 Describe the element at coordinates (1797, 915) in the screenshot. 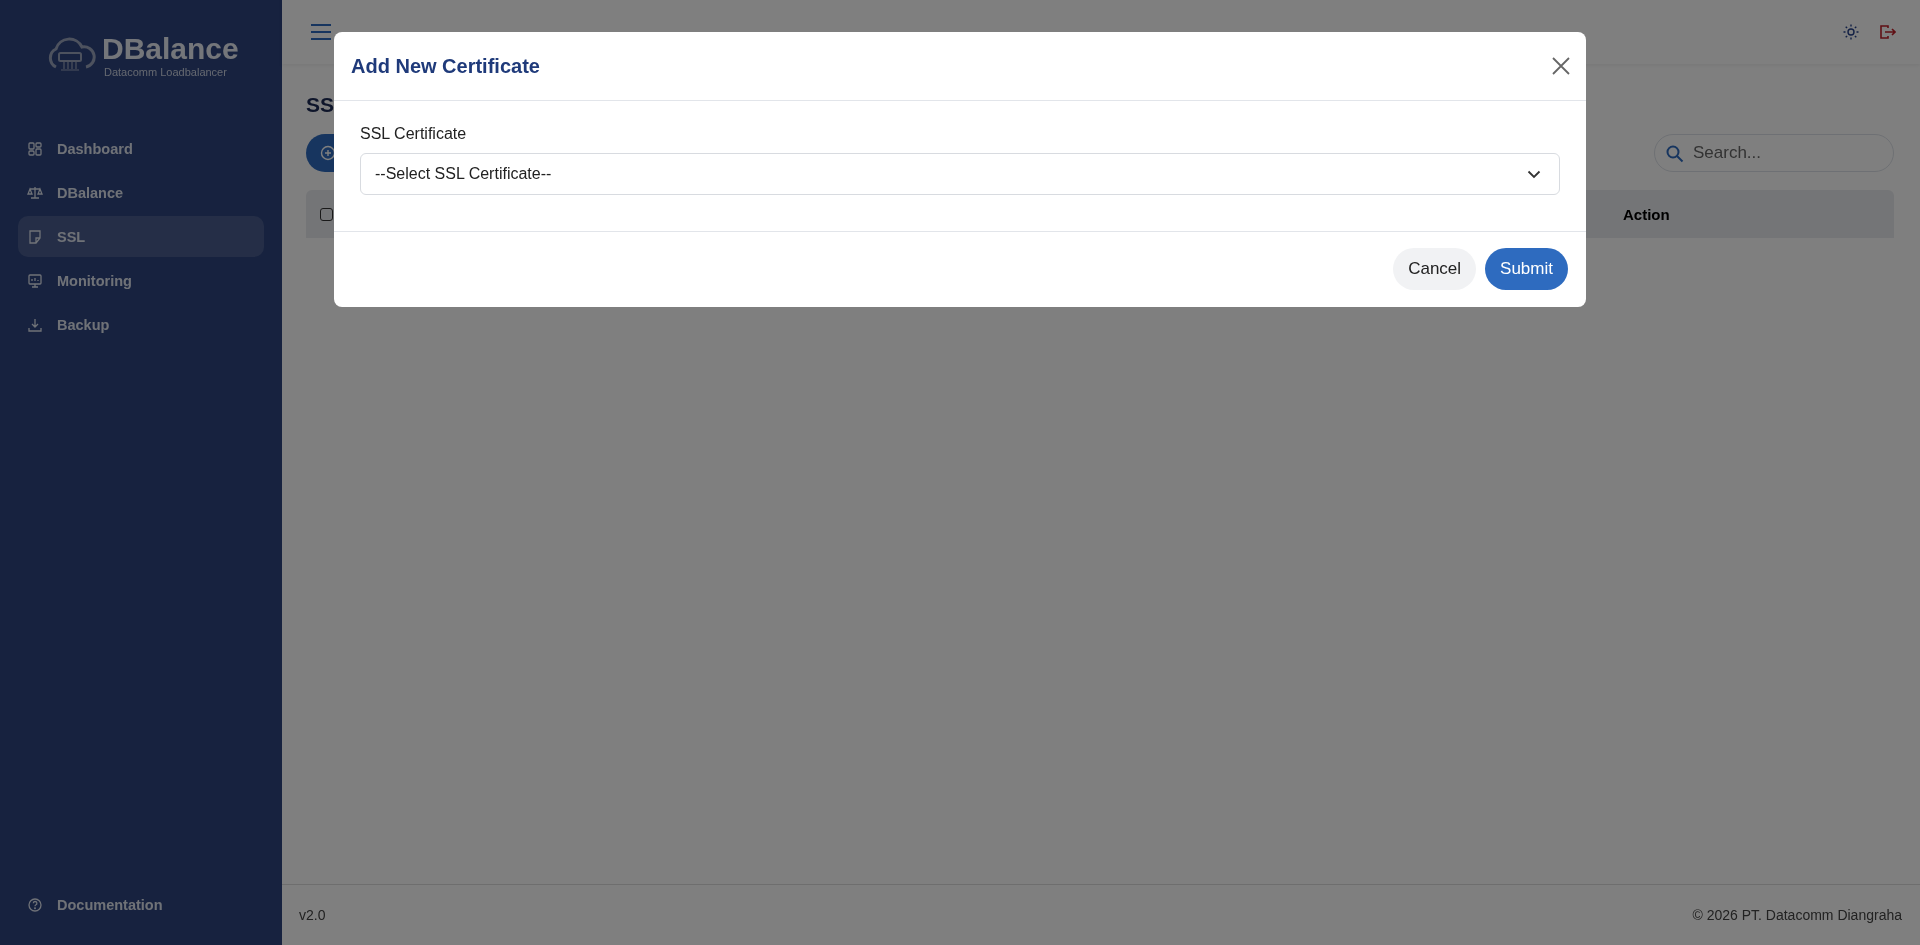

I see `copyright-text: © 2026 PT. Datacomm Diangraha` at that location.